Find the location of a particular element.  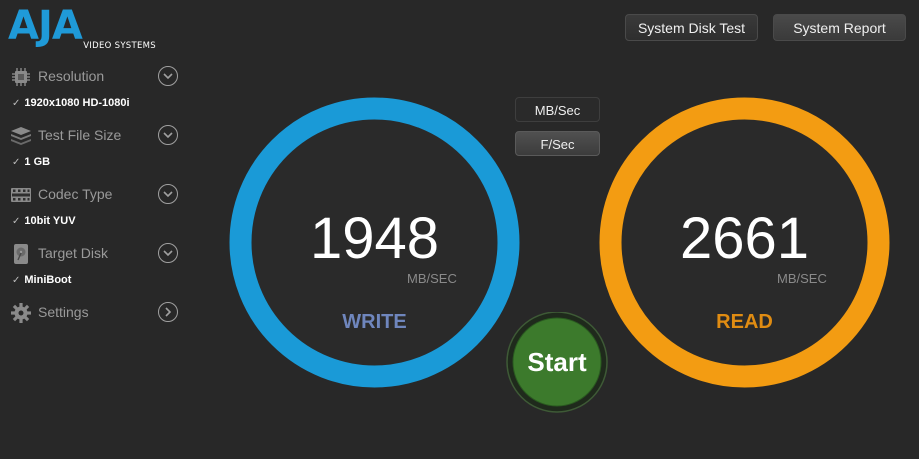

codec-label: Codec Type is located at coordinates (75, 194).